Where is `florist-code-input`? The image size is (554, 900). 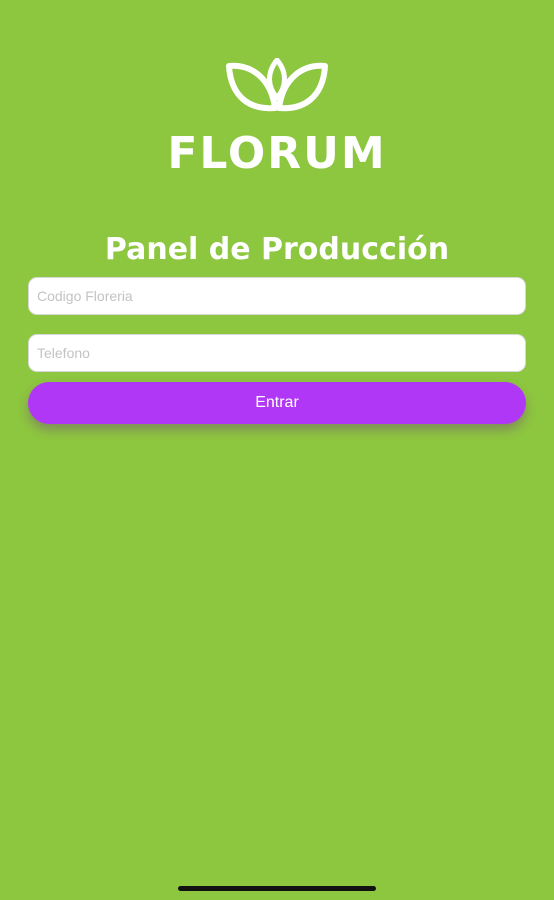
florist-code-input is located at coordinates (277, 296).